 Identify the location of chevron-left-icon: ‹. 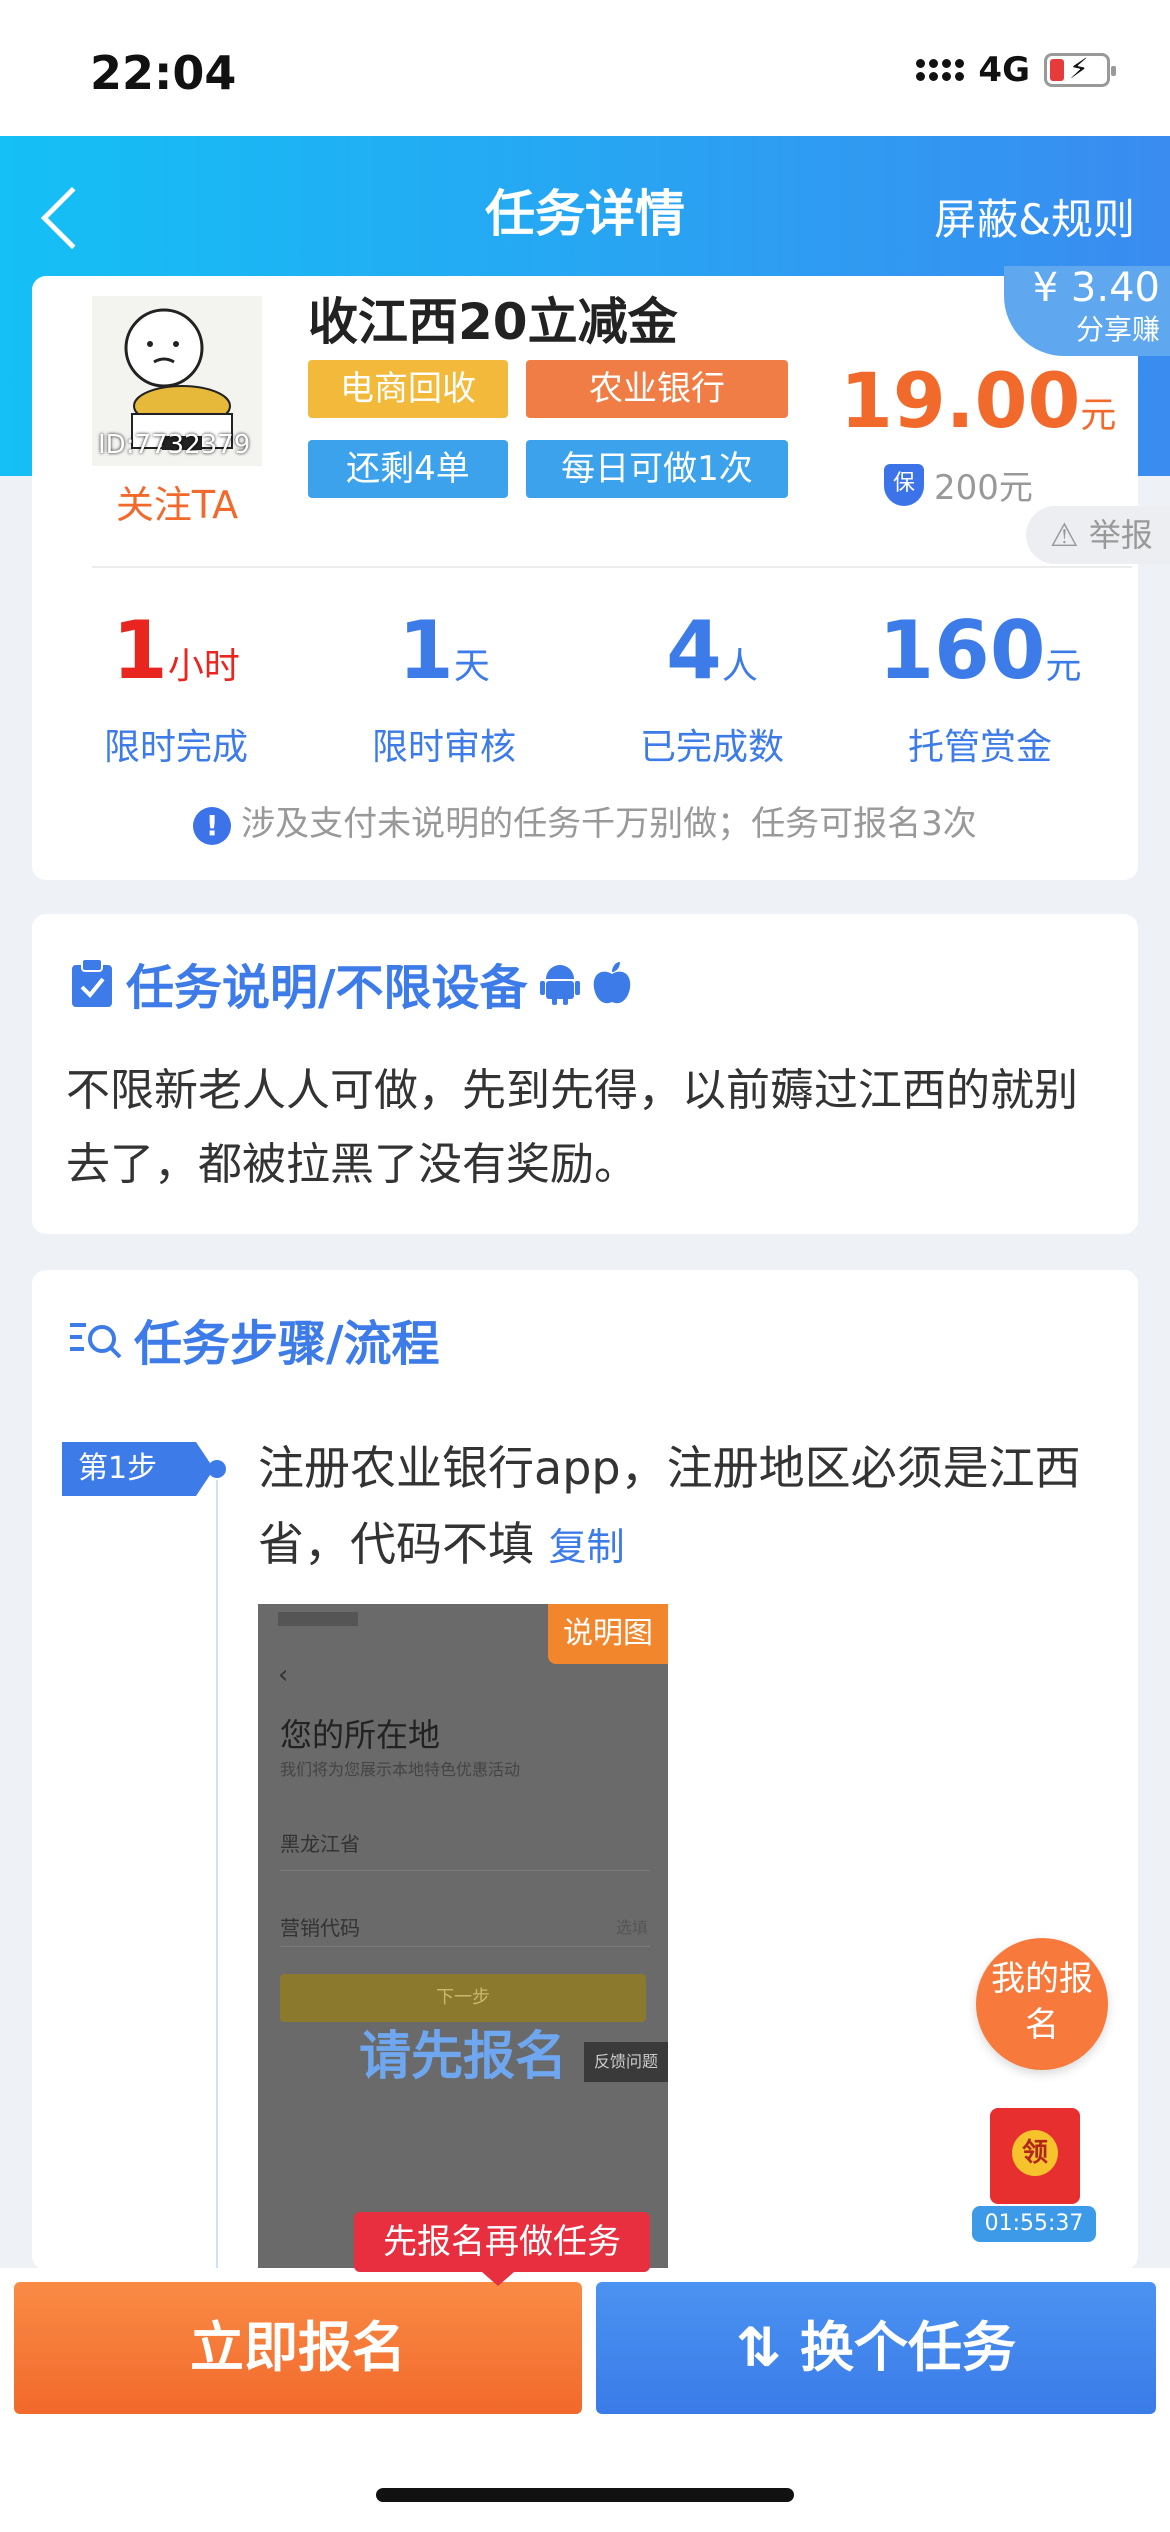
(283, 1675).